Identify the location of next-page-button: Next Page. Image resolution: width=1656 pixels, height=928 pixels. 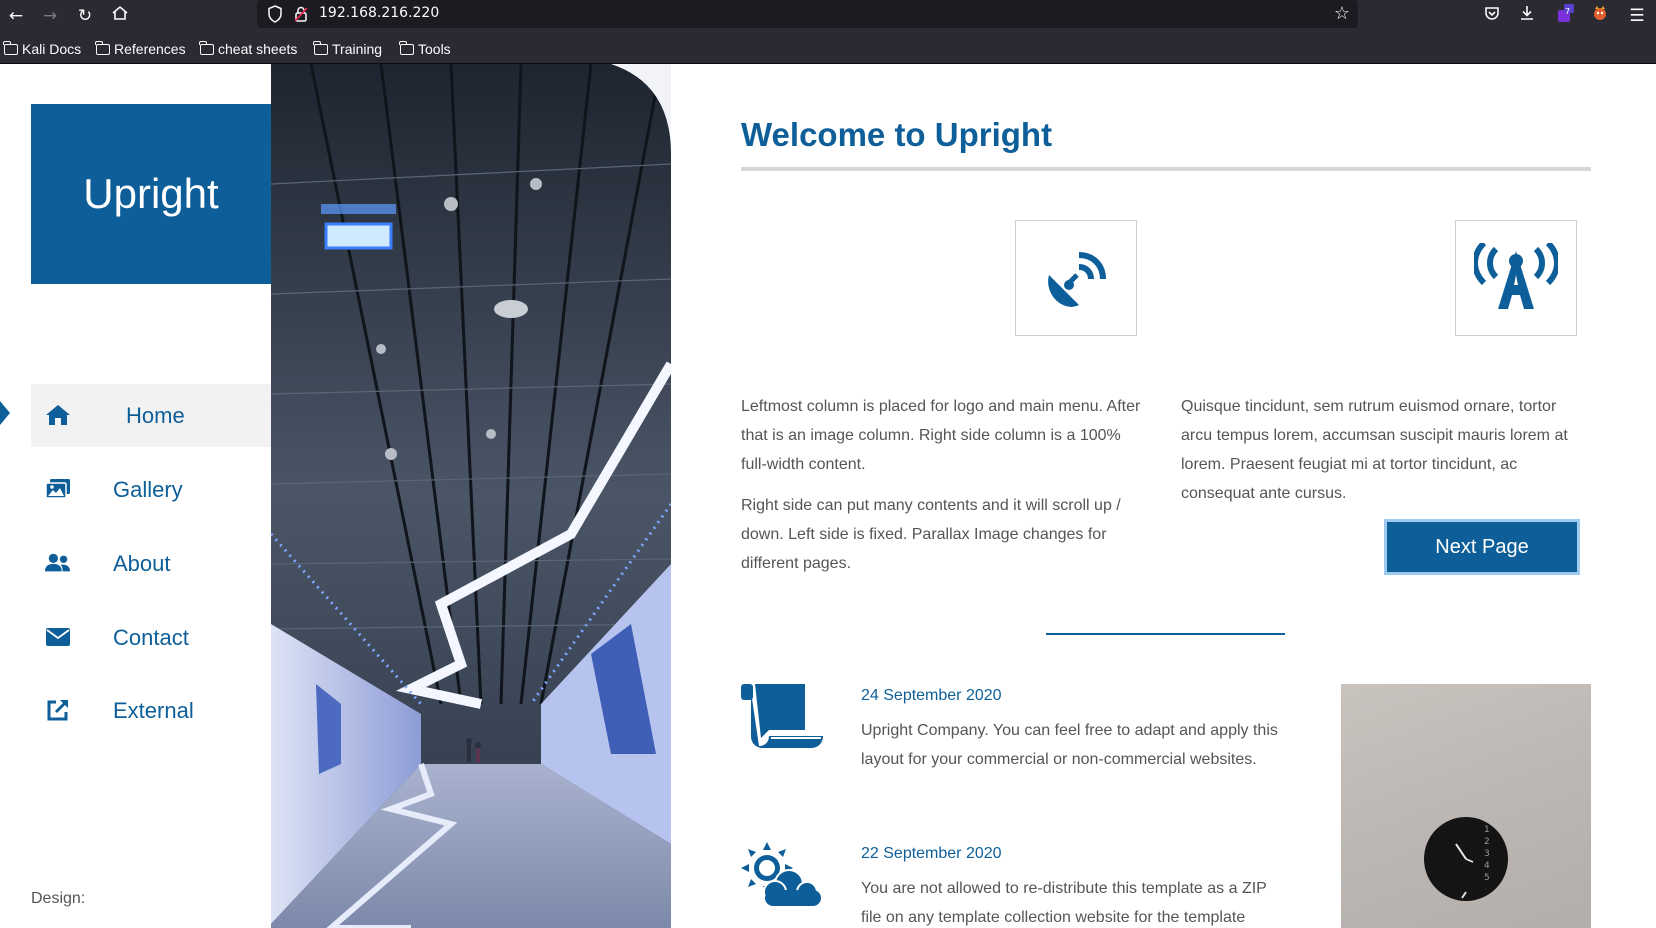
(1482, 547).